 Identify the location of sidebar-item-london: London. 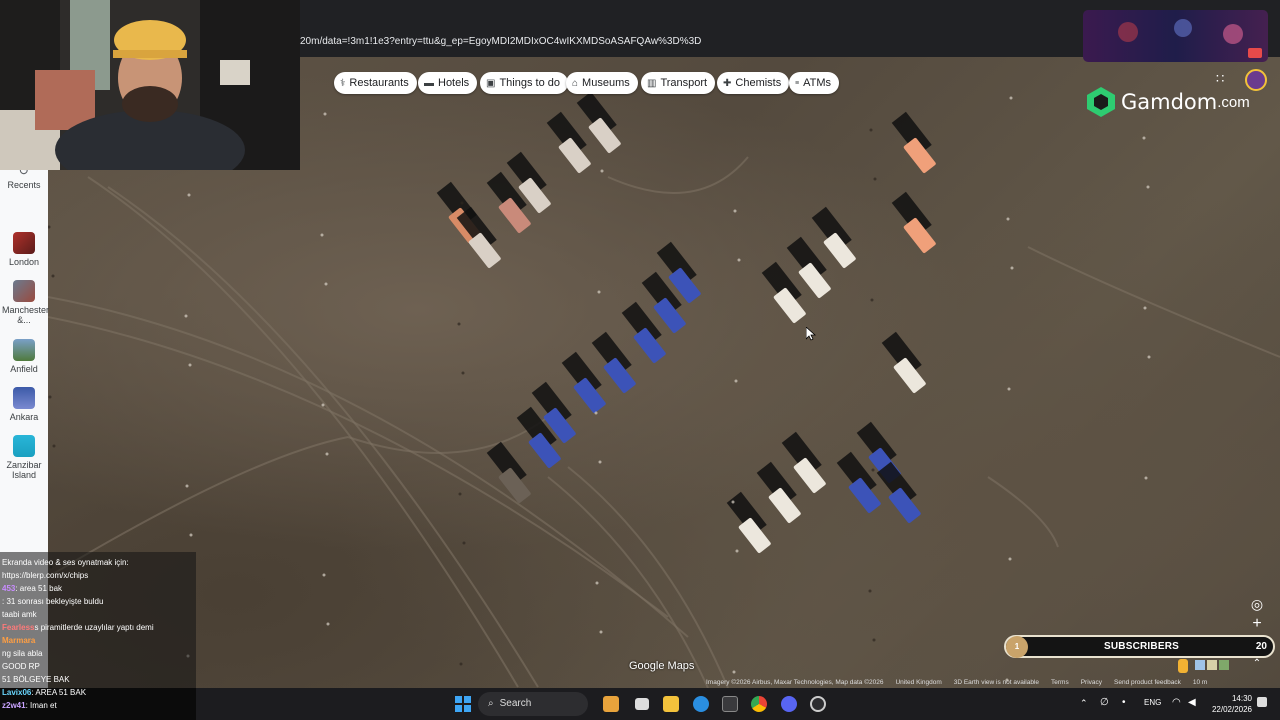
(24, 249).